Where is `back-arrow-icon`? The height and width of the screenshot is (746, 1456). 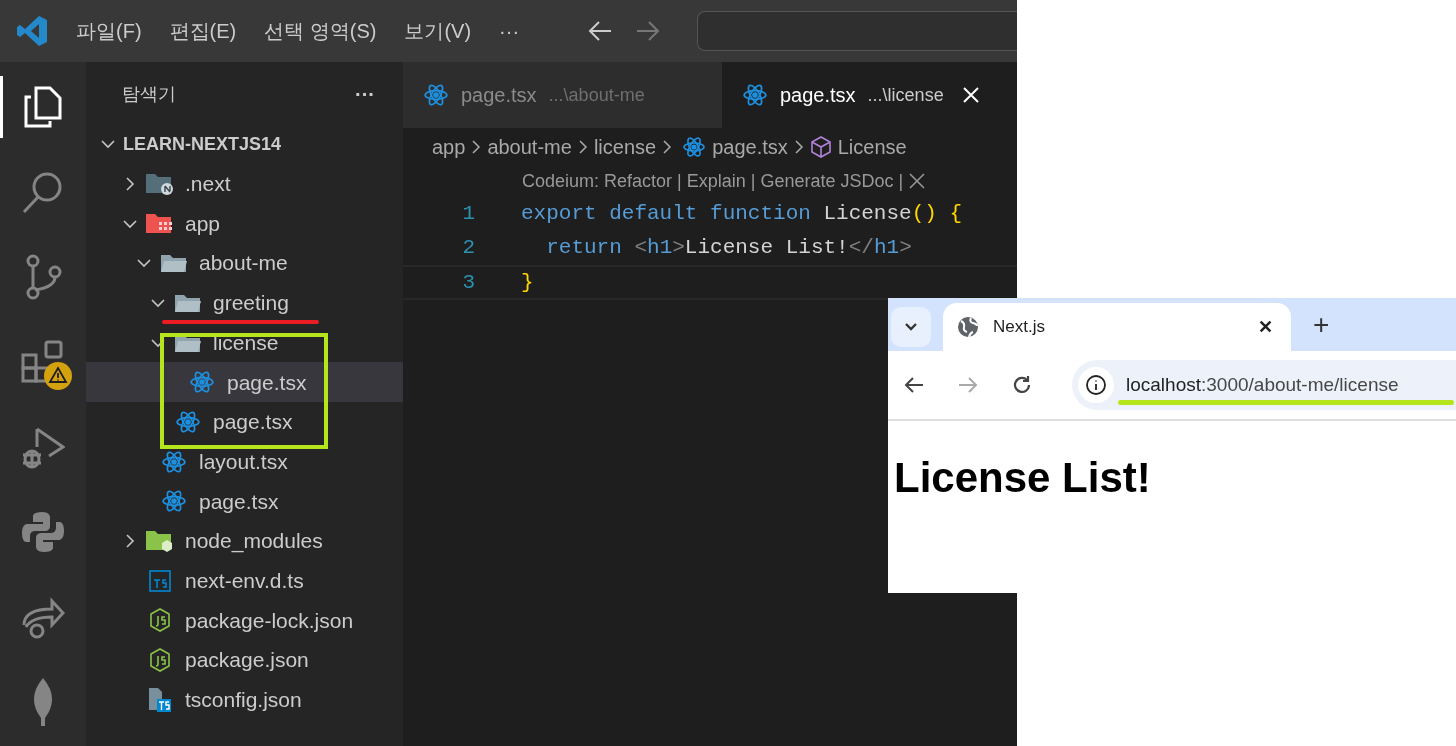 back-arrow-icon is located at coordinates (914, 385).